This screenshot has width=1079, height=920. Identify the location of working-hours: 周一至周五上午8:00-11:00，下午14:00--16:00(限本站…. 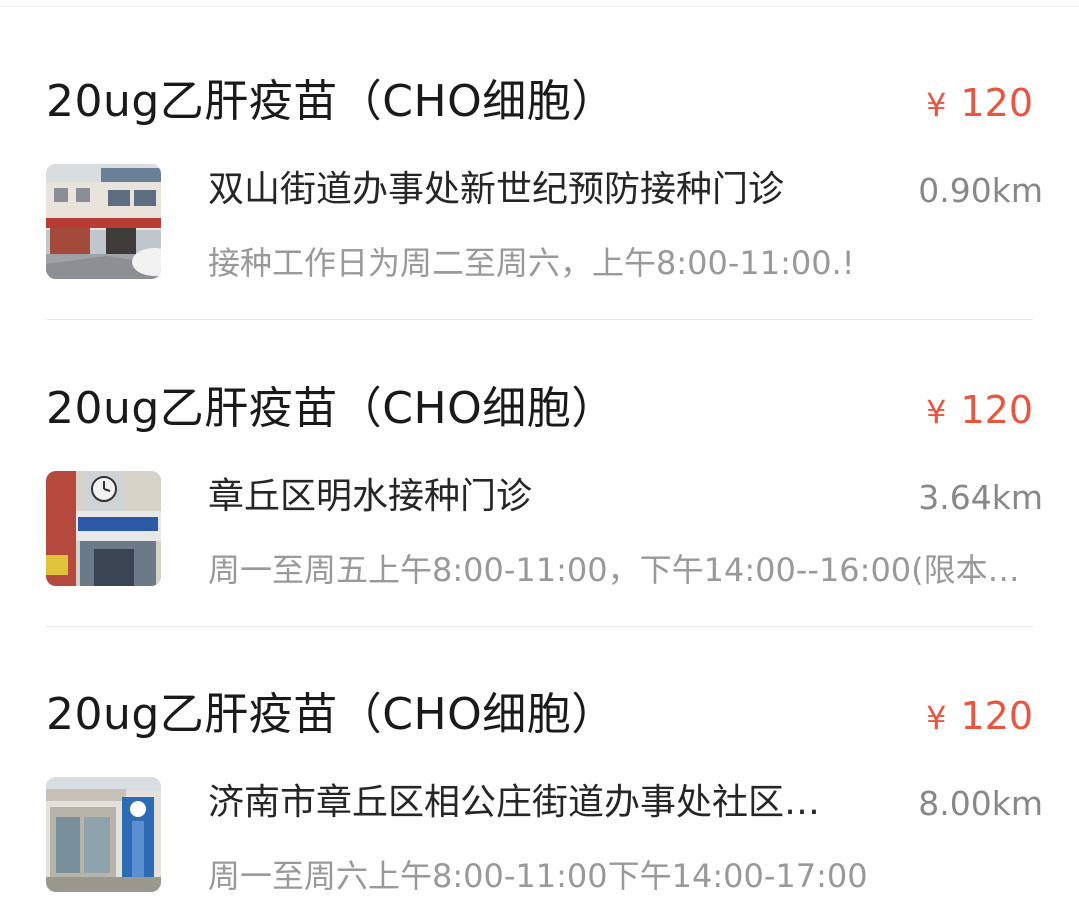
(628, 570).